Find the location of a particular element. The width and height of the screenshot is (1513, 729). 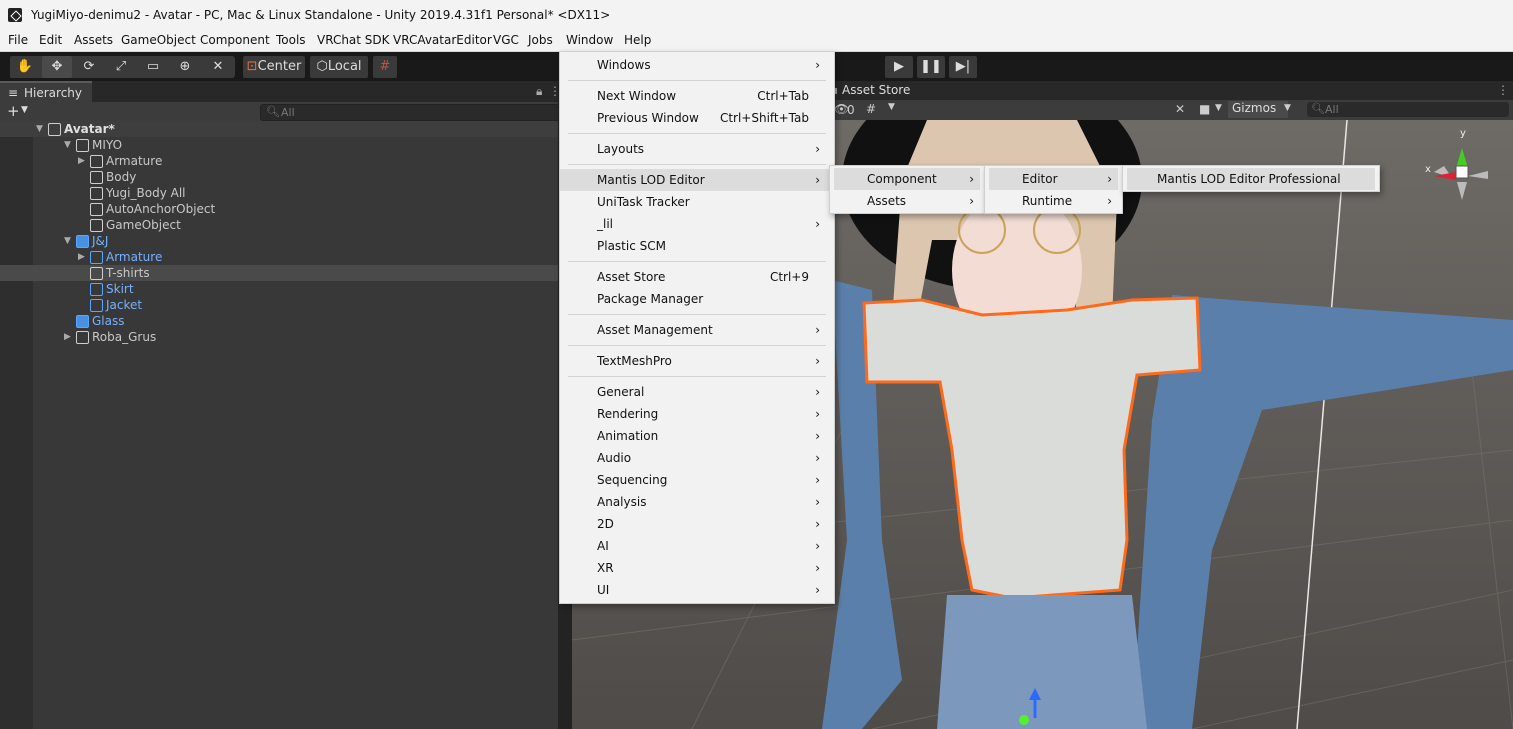

hierarchy-row: ▶ Roba_Grus is located at coordinates (279, 337).